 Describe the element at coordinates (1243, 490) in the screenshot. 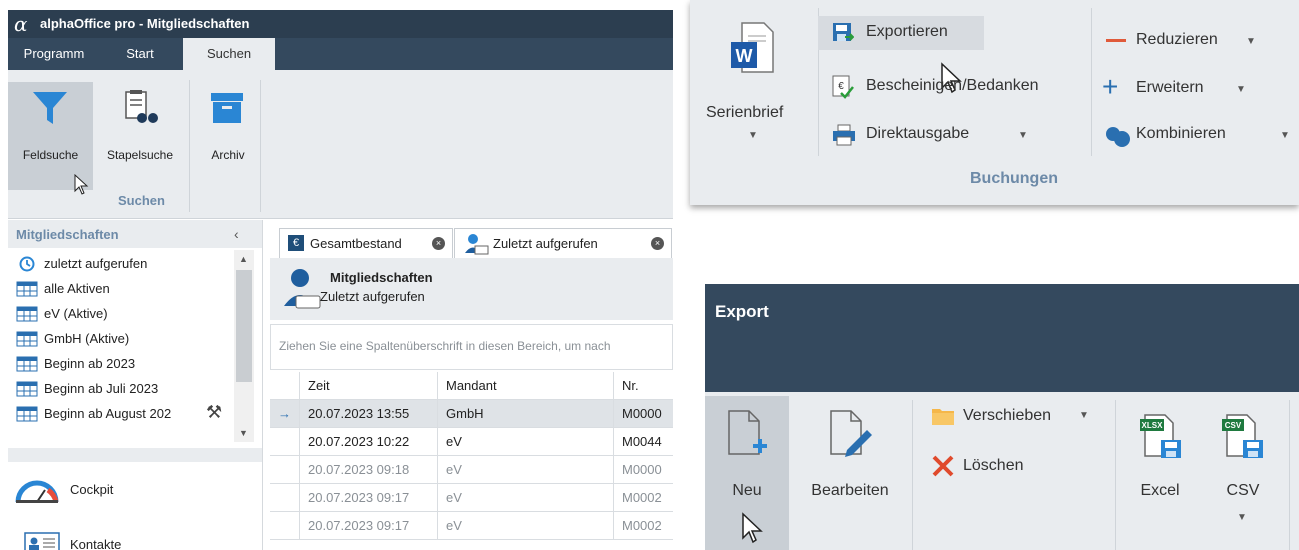

I see `csv-label: CSV` at that location.